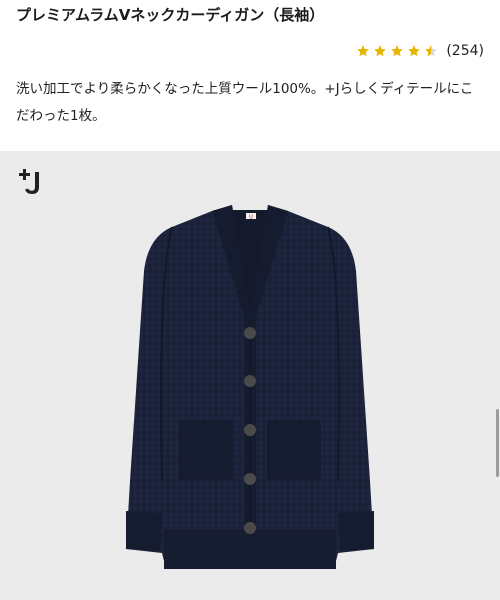 Image resolution: width=500 pixels, height=600 pixels. Describe the element at coordinates (251, 218) in the screenshot. I see `garment-label: U` at that location.